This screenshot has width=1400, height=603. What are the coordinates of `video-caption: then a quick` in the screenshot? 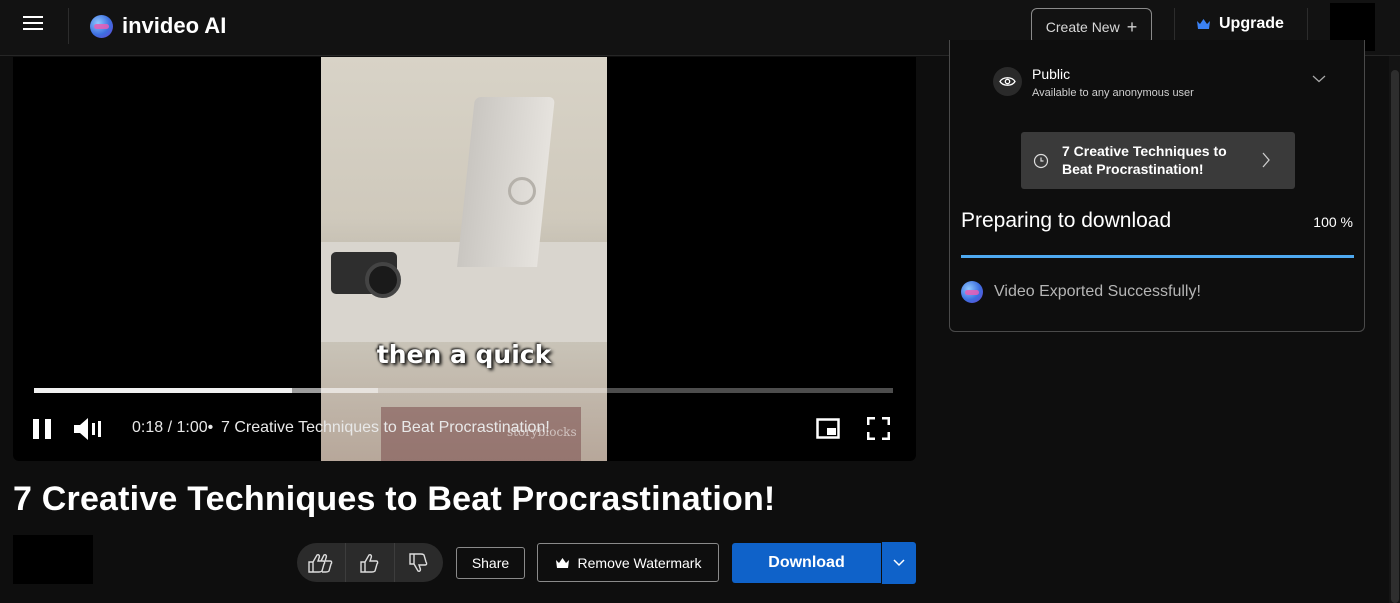 It's located at (464, 354).